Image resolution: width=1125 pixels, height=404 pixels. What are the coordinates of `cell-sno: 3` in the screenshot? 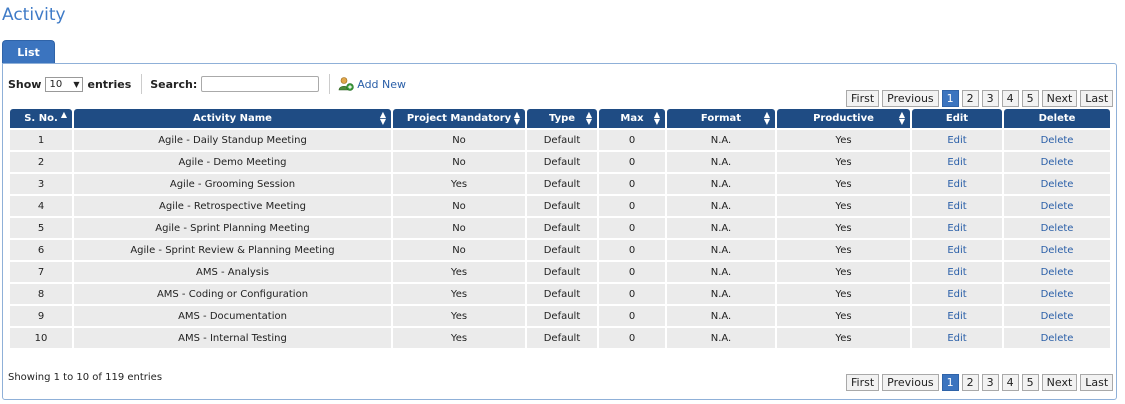 It's located at (41, 183).